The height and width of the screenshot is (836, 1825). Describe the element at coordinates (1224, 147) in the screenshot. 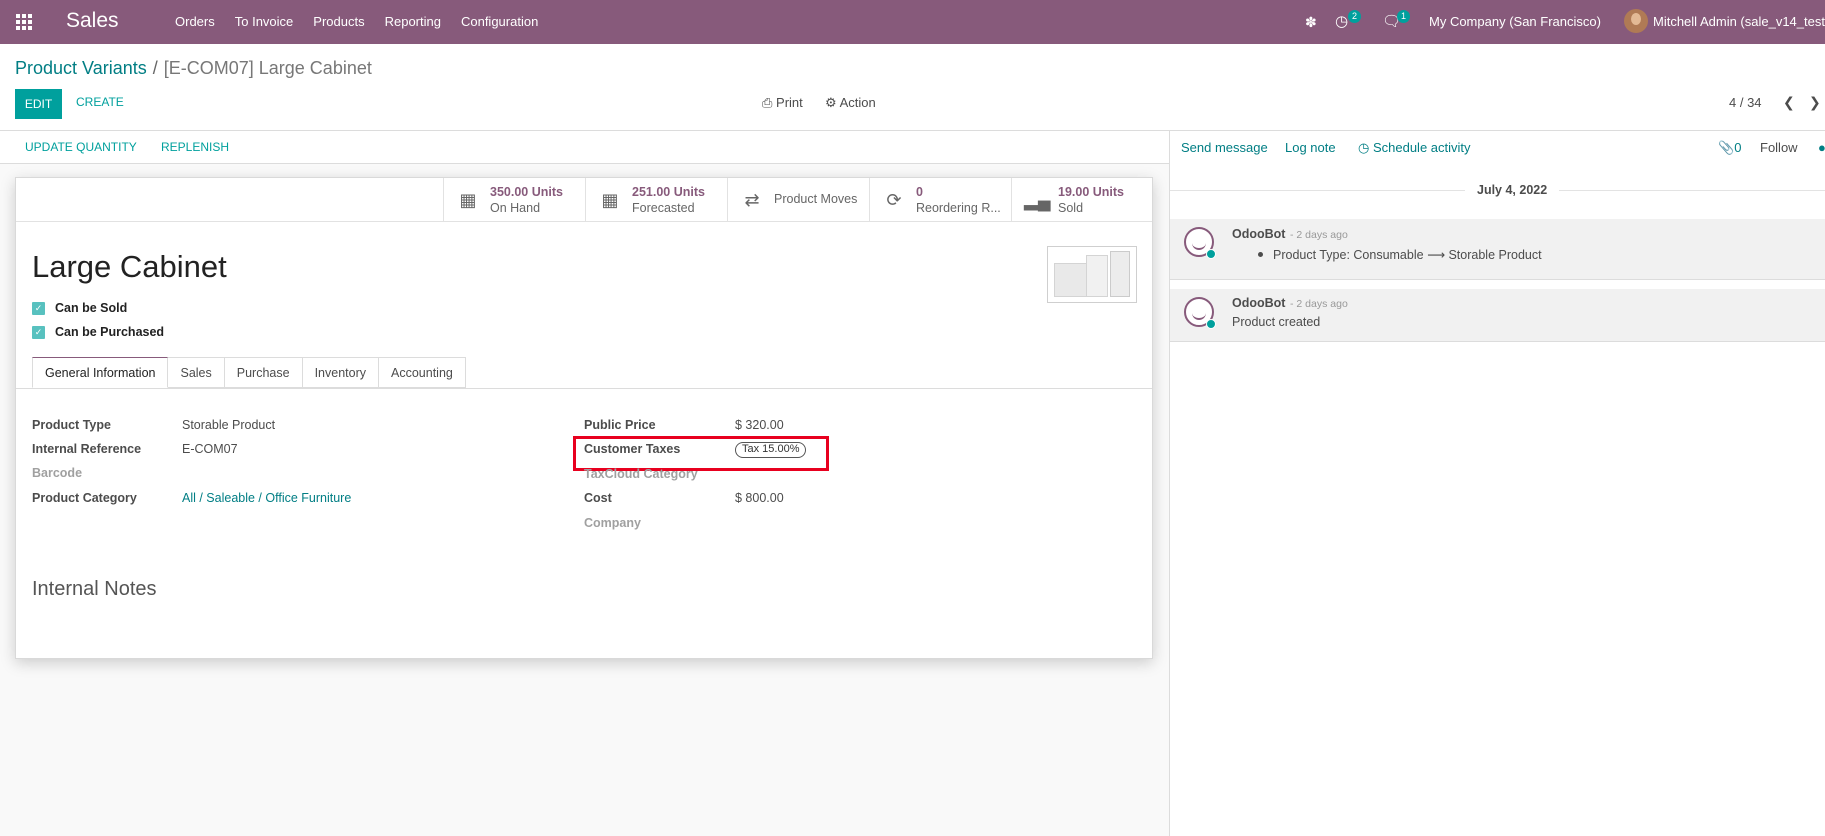

I see `send-message-button: Send message` at that location.